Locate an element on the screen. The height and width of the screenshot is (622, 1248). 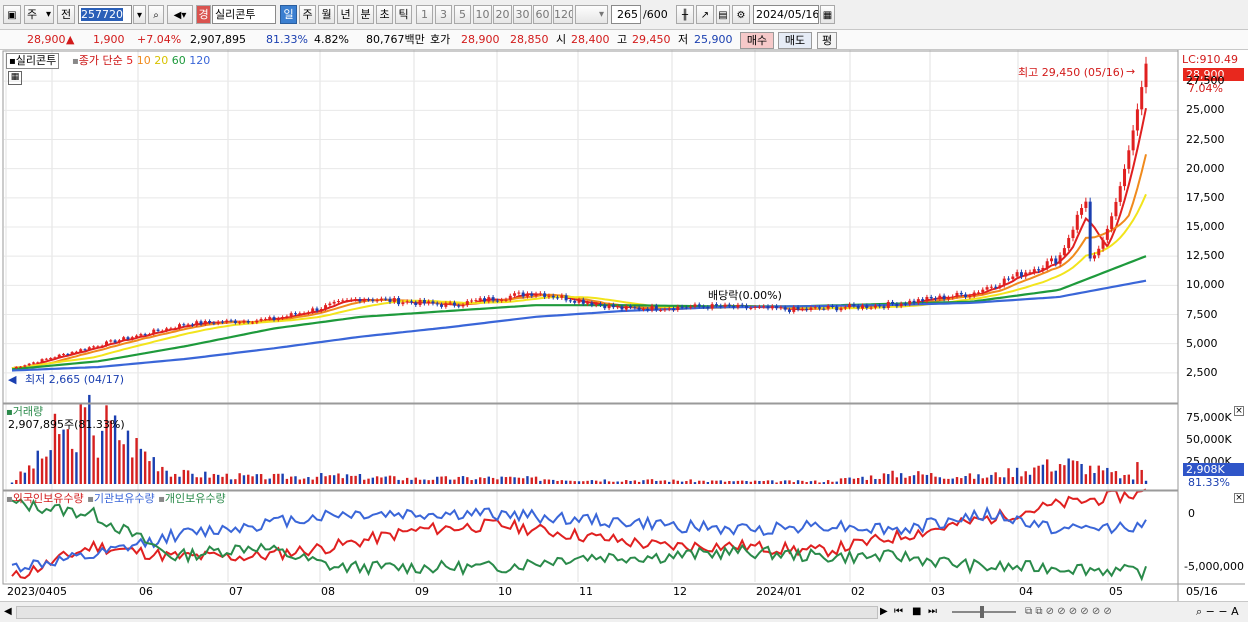
period-year: 년 is located at coordinates (345, 14).